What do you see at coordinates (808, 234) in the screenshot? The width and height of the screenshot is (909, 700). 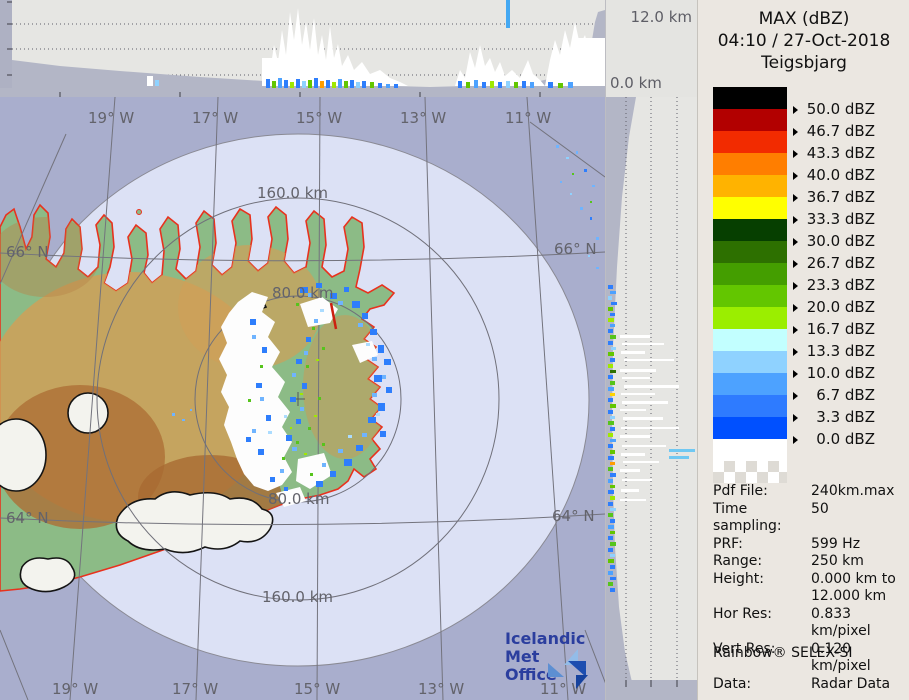 I see `scale-row: 30.0 dBZ` at bounding box center [808, 234].